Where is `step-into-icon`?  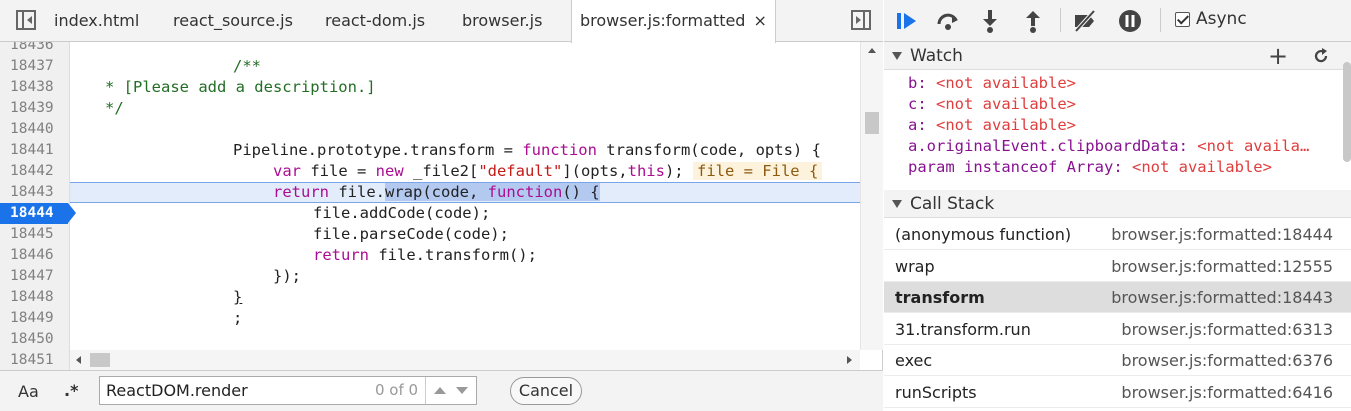
step-into-icon is located at coordinates (990, 21).